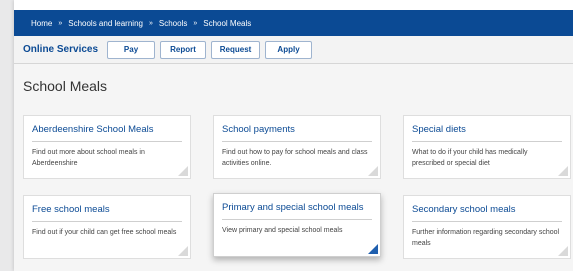  I want to click on card-title: Free school meals, so click(71, 209).